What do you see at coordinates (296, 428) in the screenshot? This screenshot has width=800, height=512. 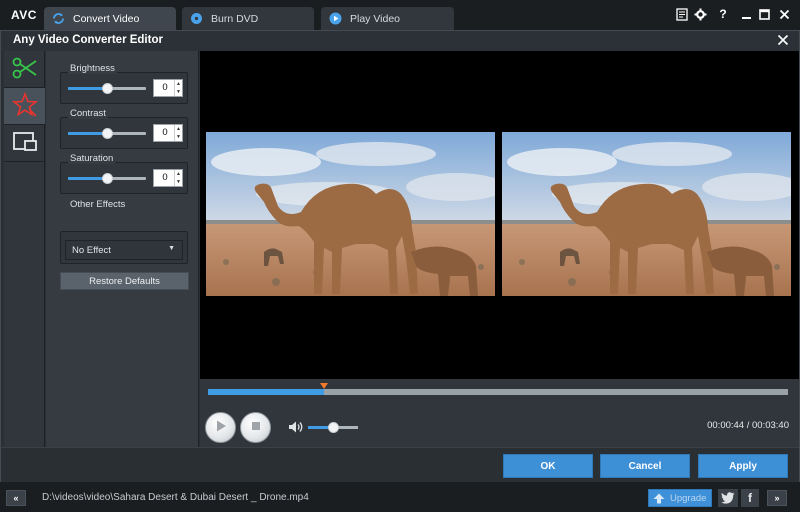 I see `volume-icon` at bounding box center [296, 428].